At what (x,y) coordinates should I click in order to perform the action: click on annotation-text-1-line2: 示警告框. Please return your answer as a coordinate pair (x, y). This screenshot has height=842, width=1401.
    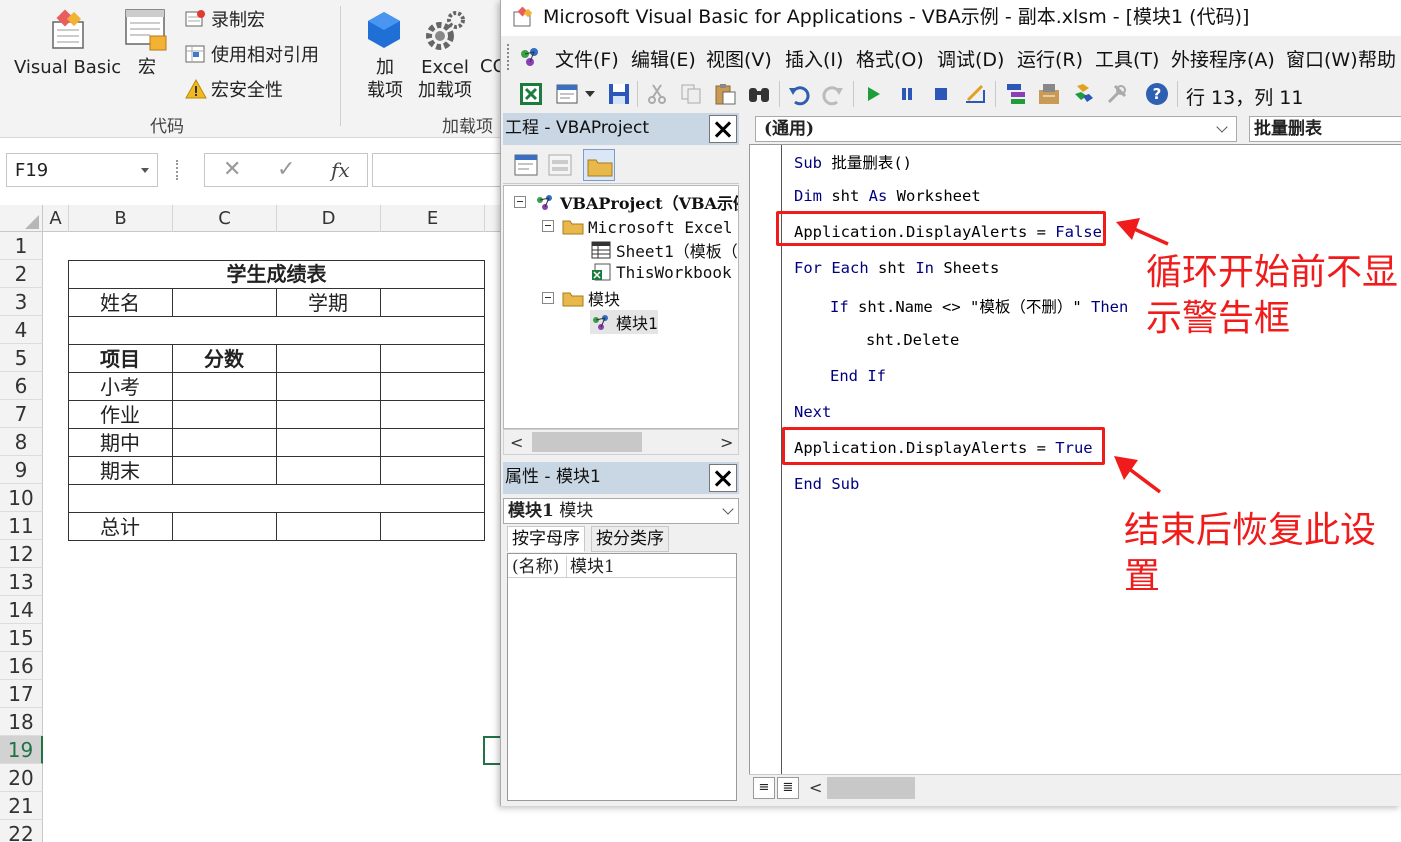
    Looking at the image, I should click on (1218, 318).